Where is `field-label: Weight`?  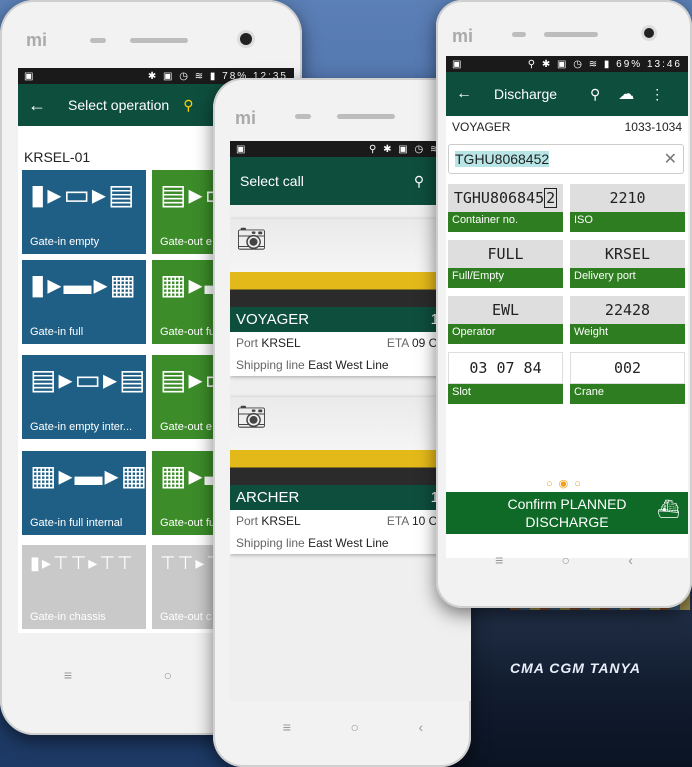
field-label: Weight is located at coordinates (627, 334).